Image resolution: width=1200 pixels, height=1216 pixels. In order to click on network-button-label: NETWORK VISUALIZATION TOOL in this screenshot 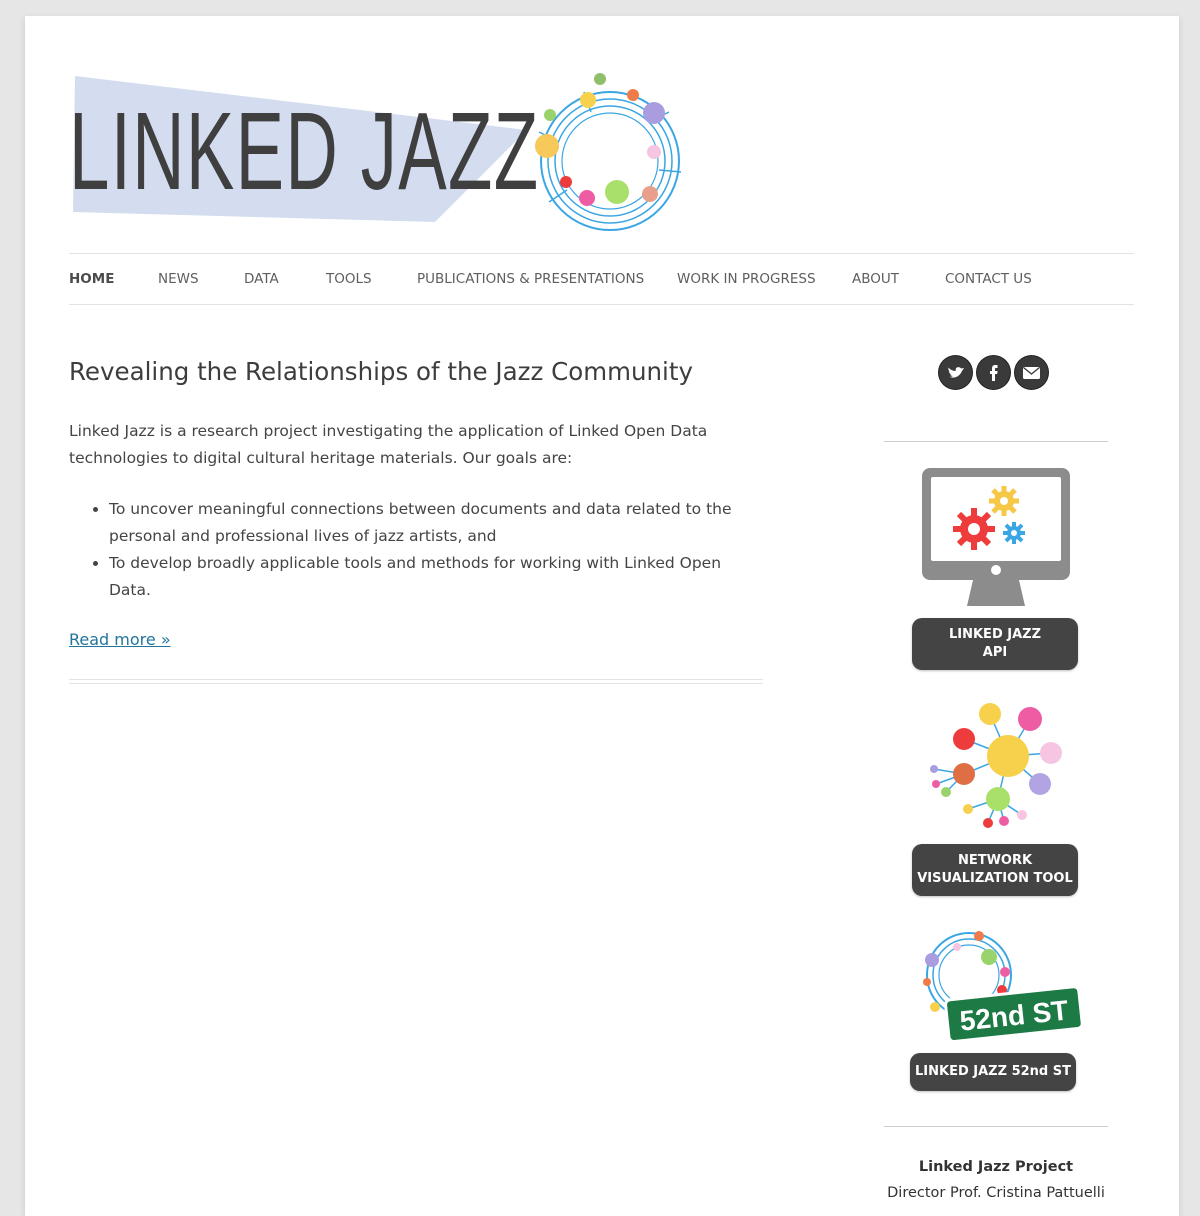, I will do `click(995, 869)`.